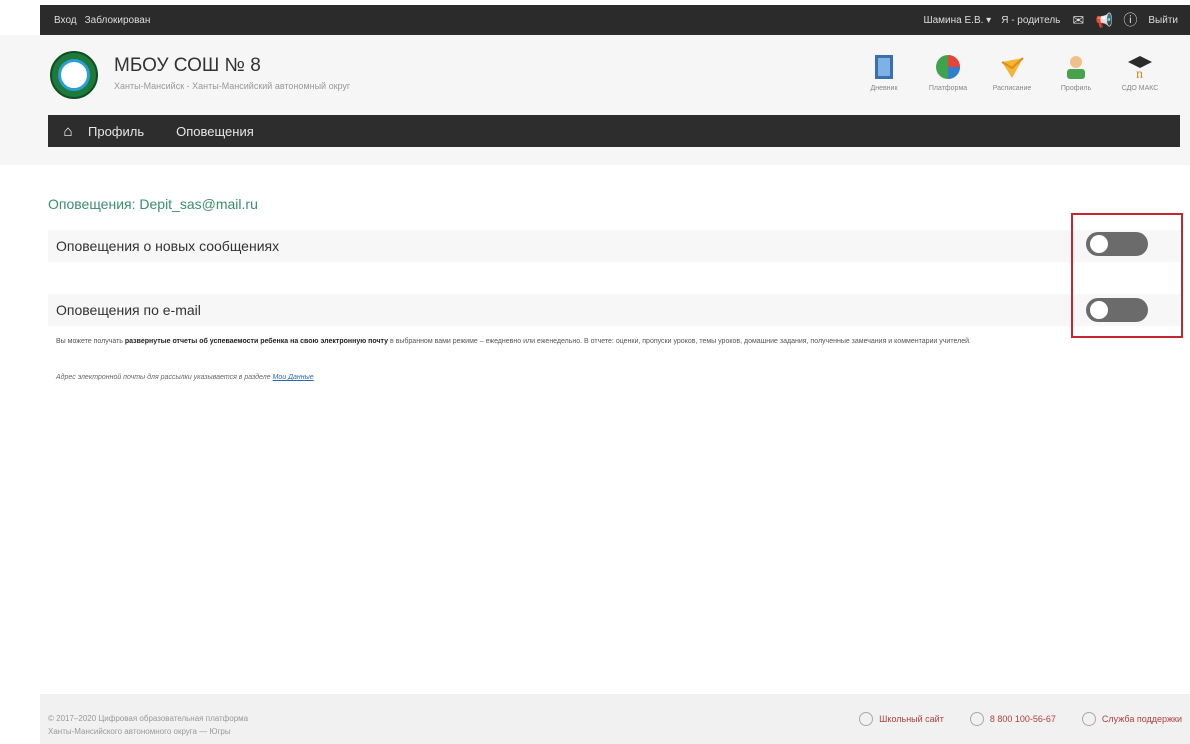 The width and height of the screenshot is (1190, 744). Describe the element at coordinates (1012, 88) in the screenshot. I see `app-label: Расписание` at that location.